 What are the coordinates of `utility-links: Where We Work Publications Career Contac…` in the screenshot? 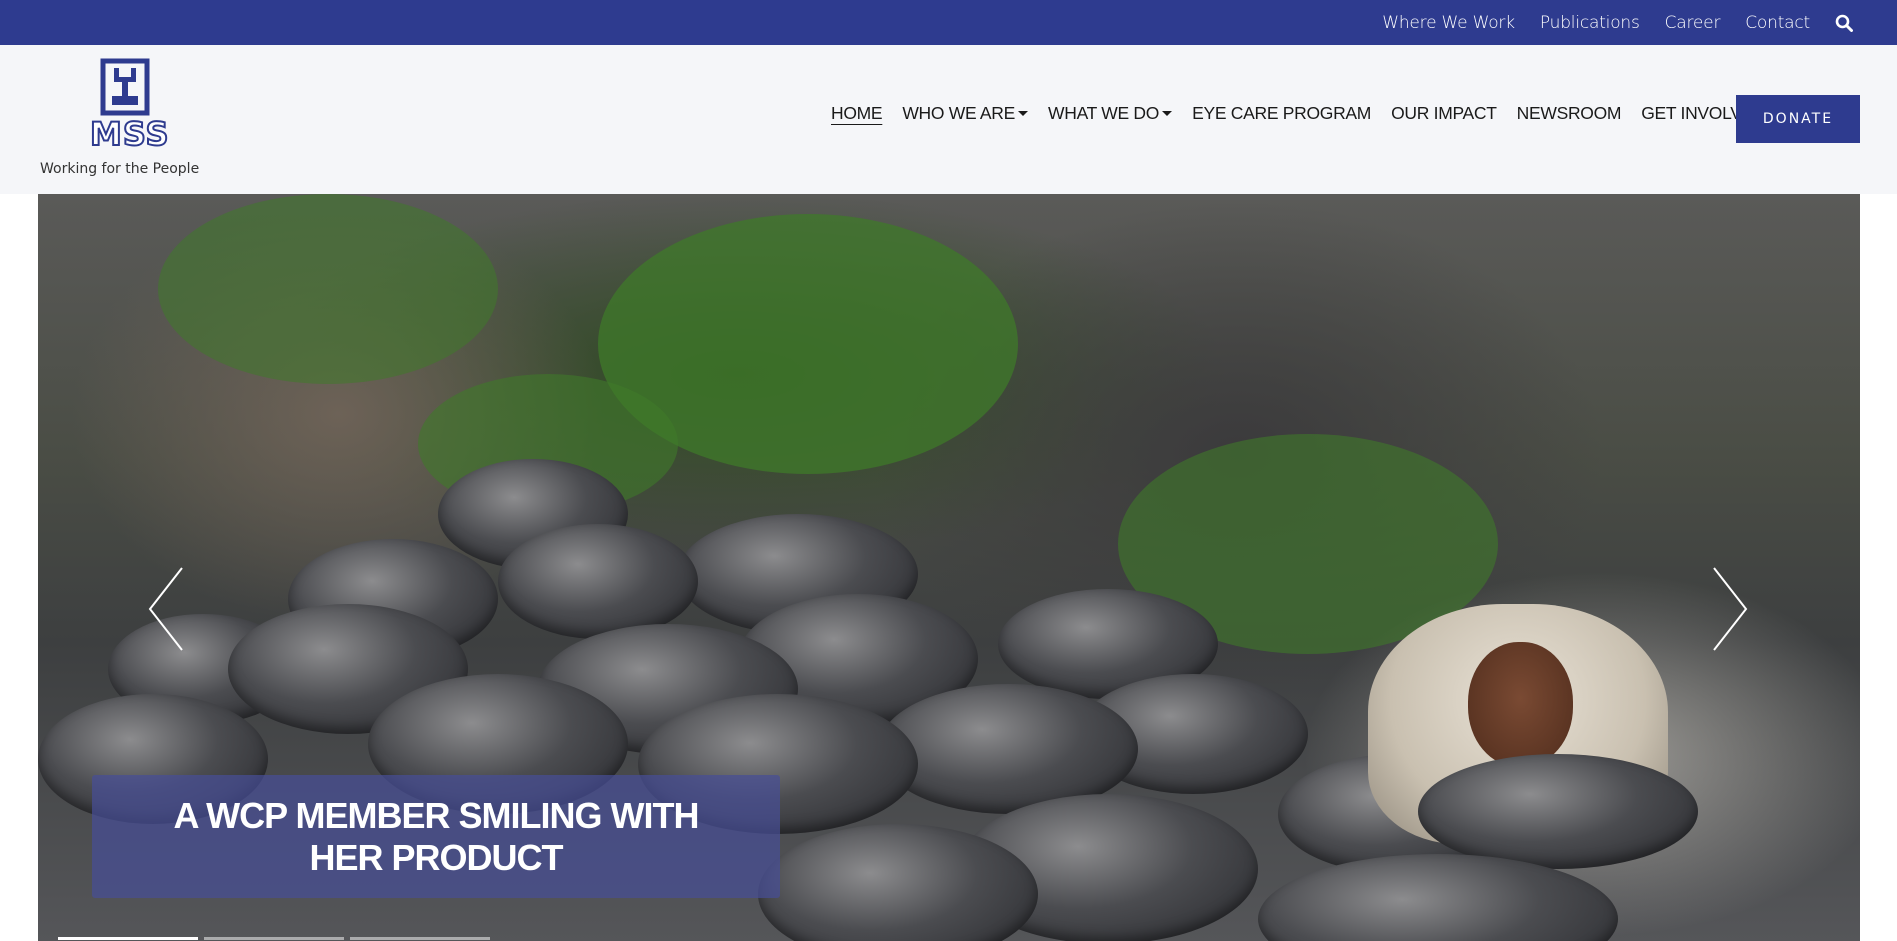 It's located at (1617, 22).